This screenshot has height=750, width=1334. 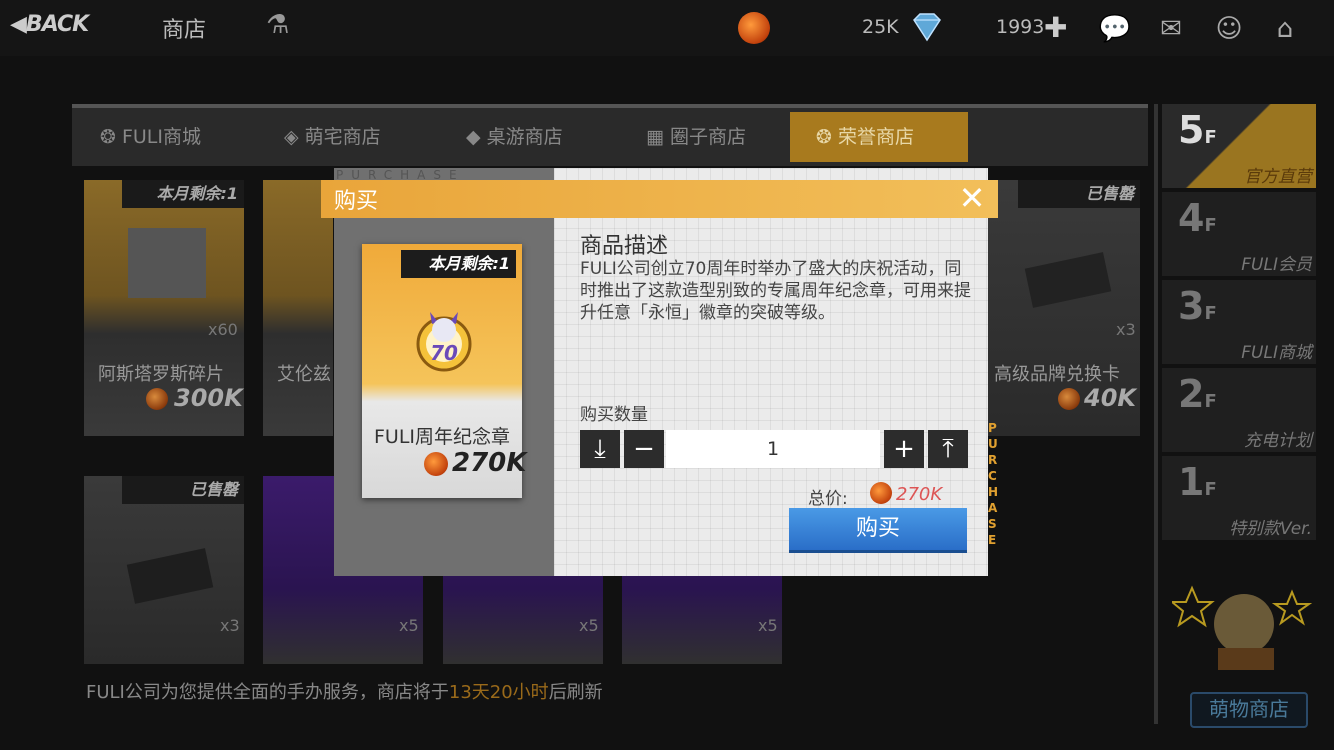 What do you see at coordinates (1278, 441) in the screenshot?
I see `floor-label: 充电计划` at bounding box center [1278, 441].